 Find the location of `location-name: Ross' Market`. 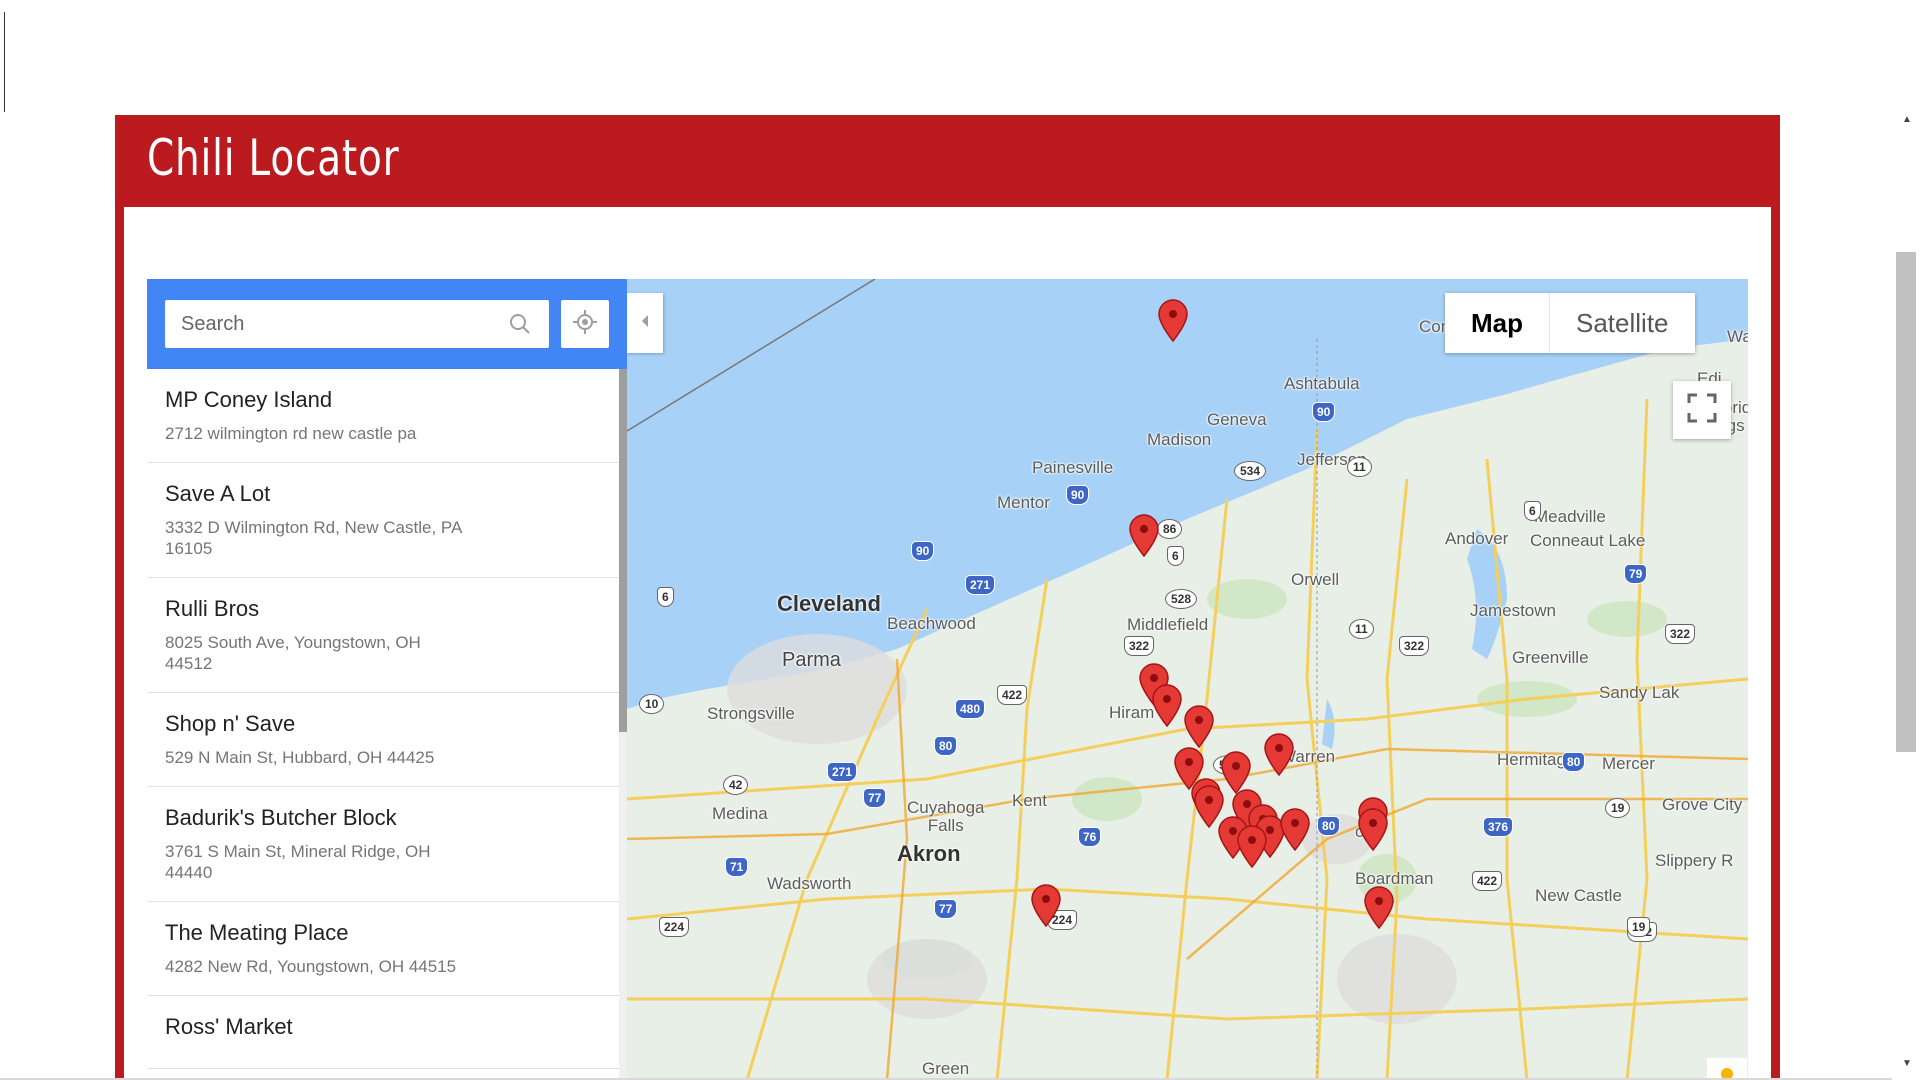

location-name: Ross' Market is located at coordinates (229, 1026).